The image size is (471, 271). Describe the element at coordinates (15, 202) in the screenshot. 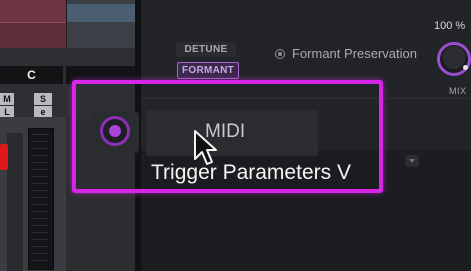

I see `fader-rail` at that location.